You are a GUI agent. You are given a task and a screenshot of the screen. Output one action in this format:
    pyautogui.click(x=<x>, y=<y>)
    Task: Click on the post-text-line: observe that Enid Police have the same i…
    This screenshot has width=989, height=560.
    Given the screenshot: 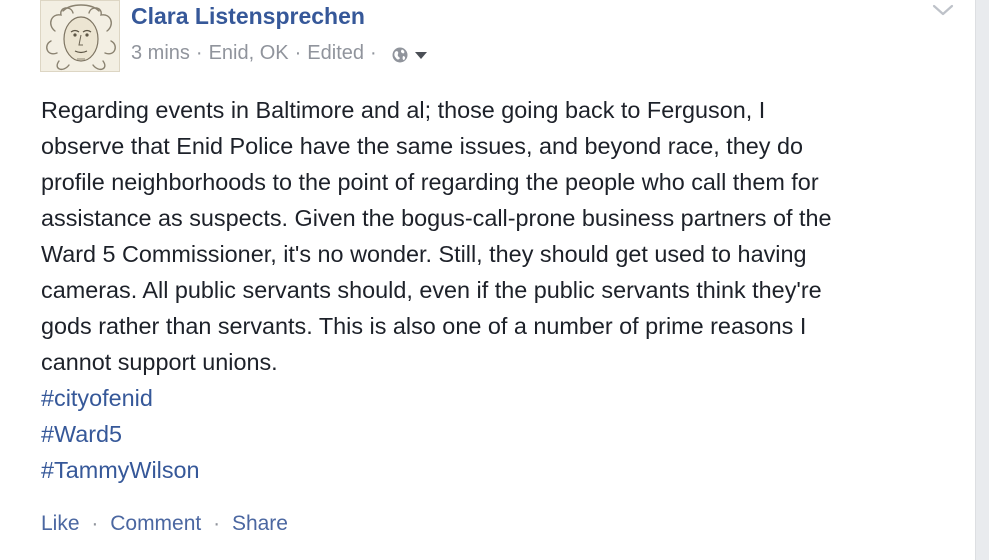 What is the action you would take?
    pyautogui.click(x=422, y=146)
    